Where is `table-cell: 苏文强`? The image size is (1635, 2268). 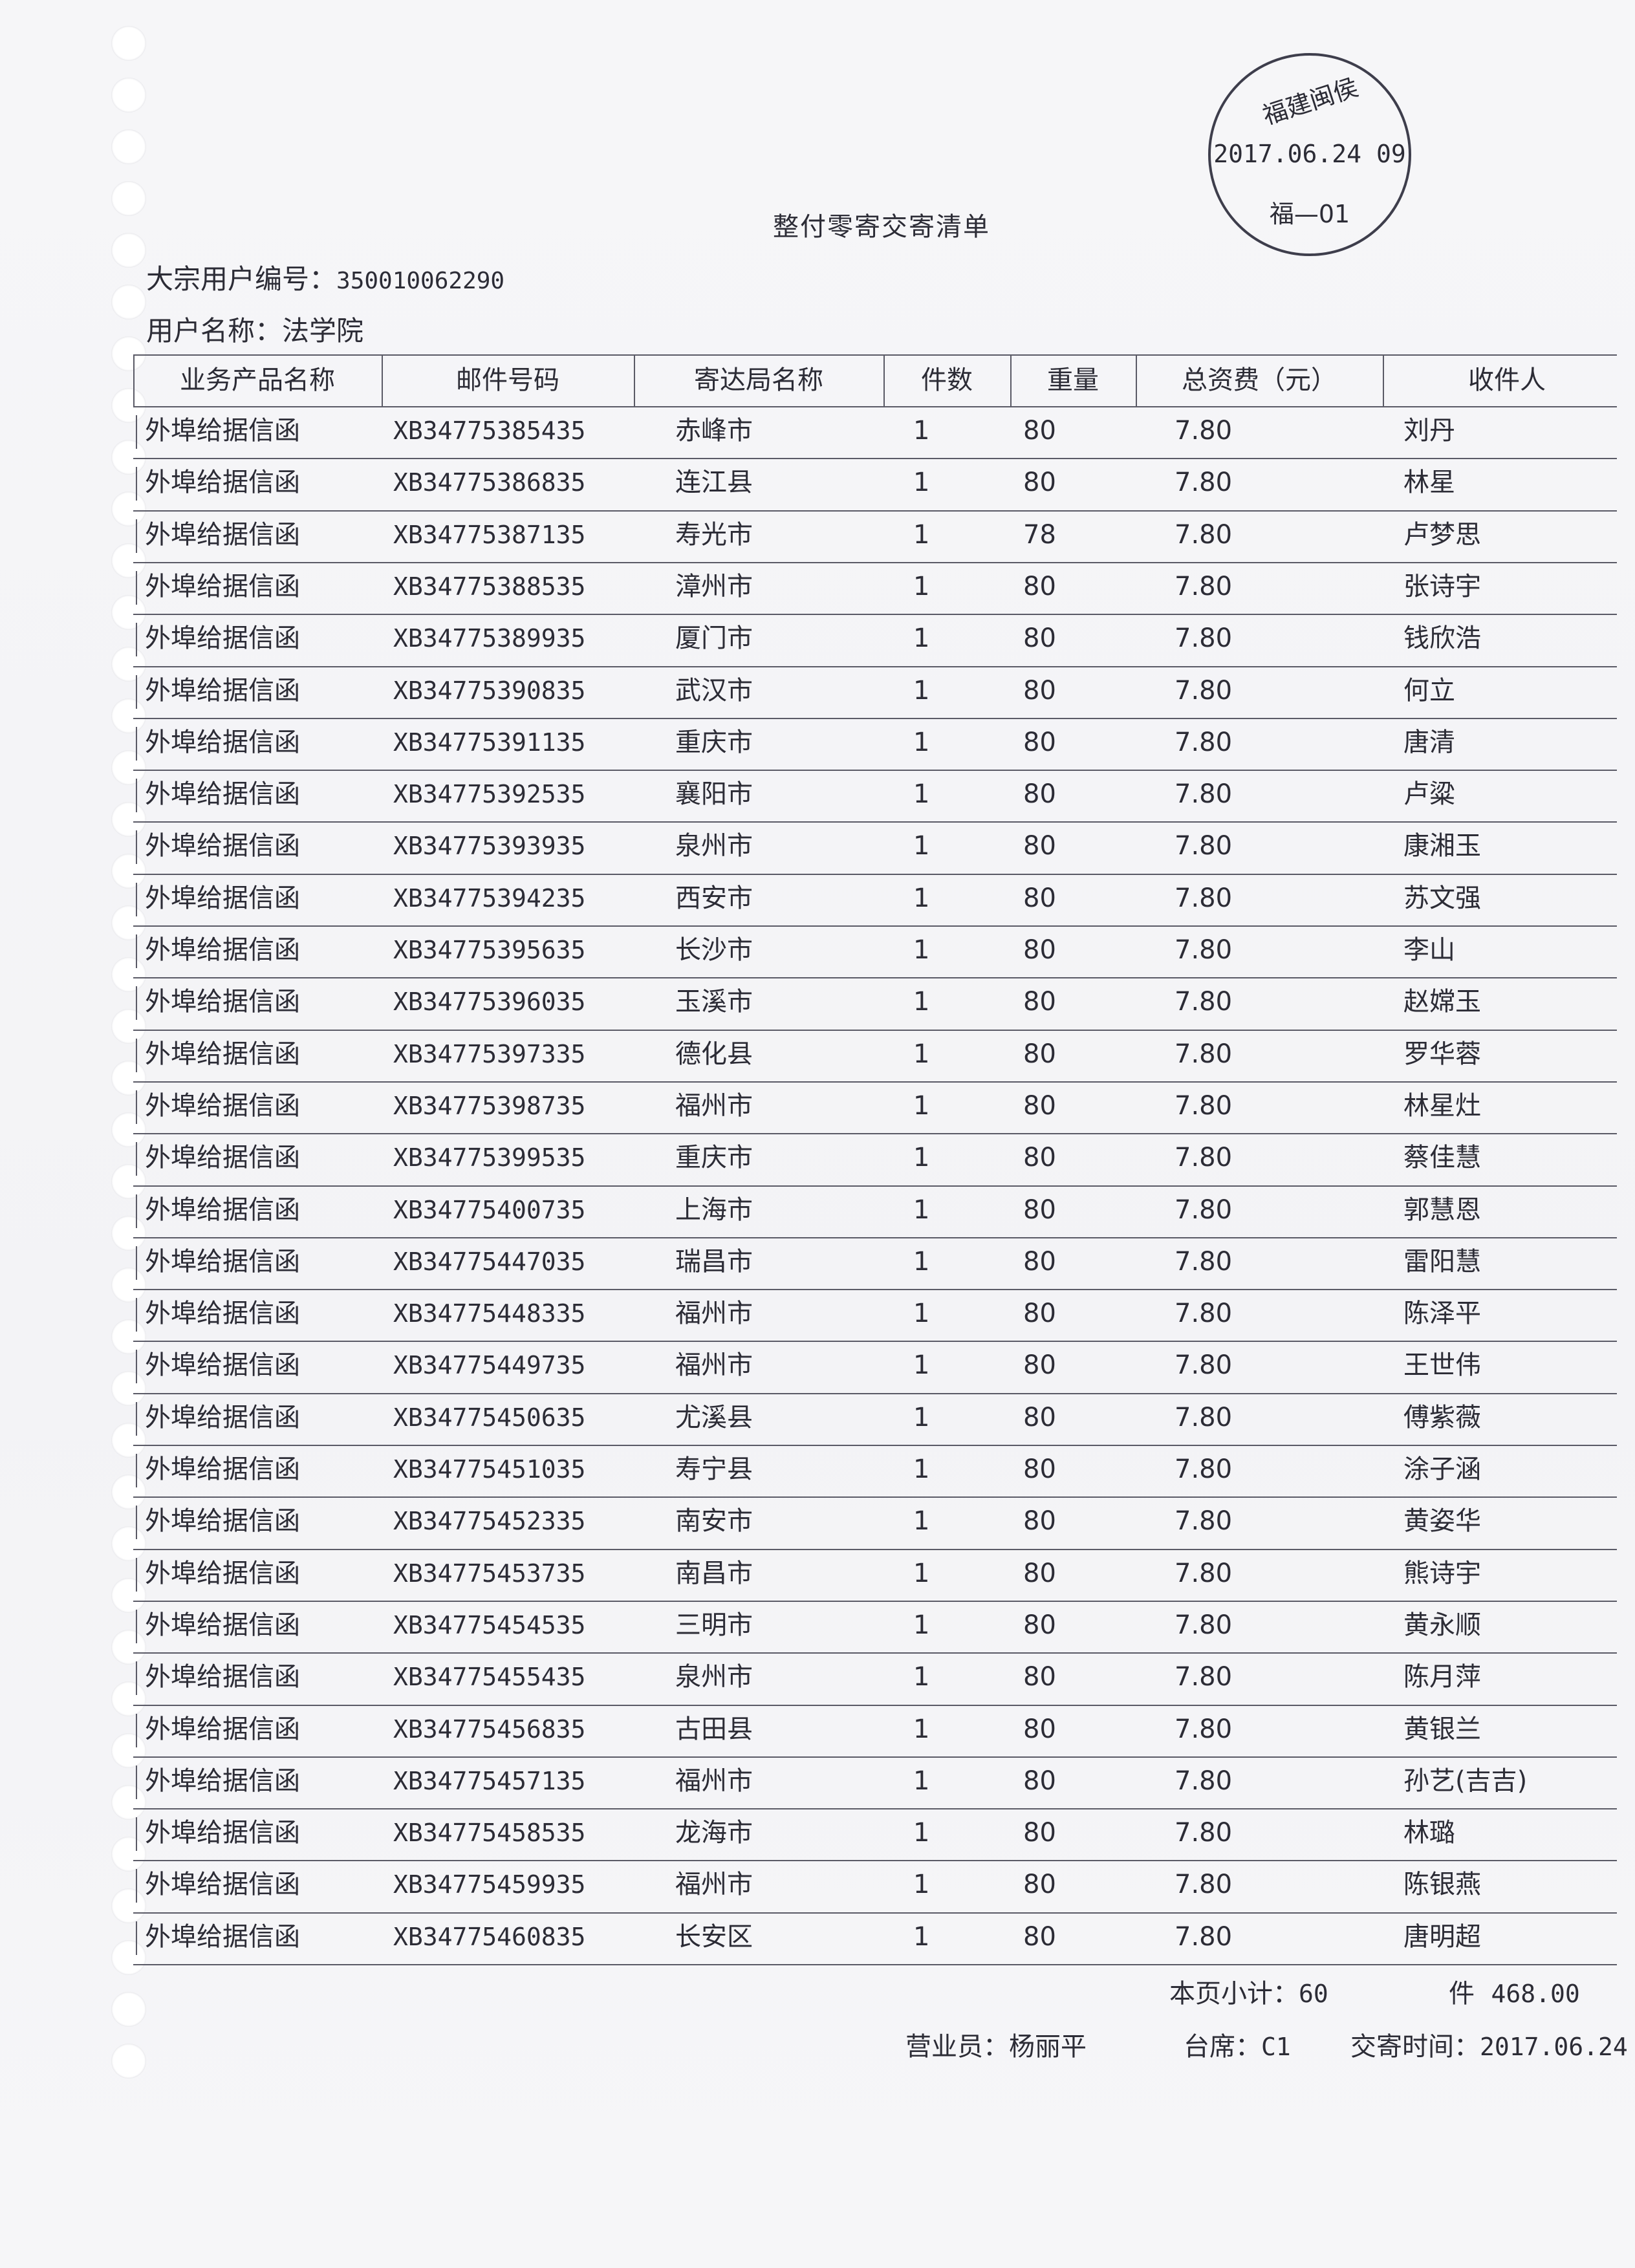
table-cell: 苏文强 is located at coordinates (1442, 898).